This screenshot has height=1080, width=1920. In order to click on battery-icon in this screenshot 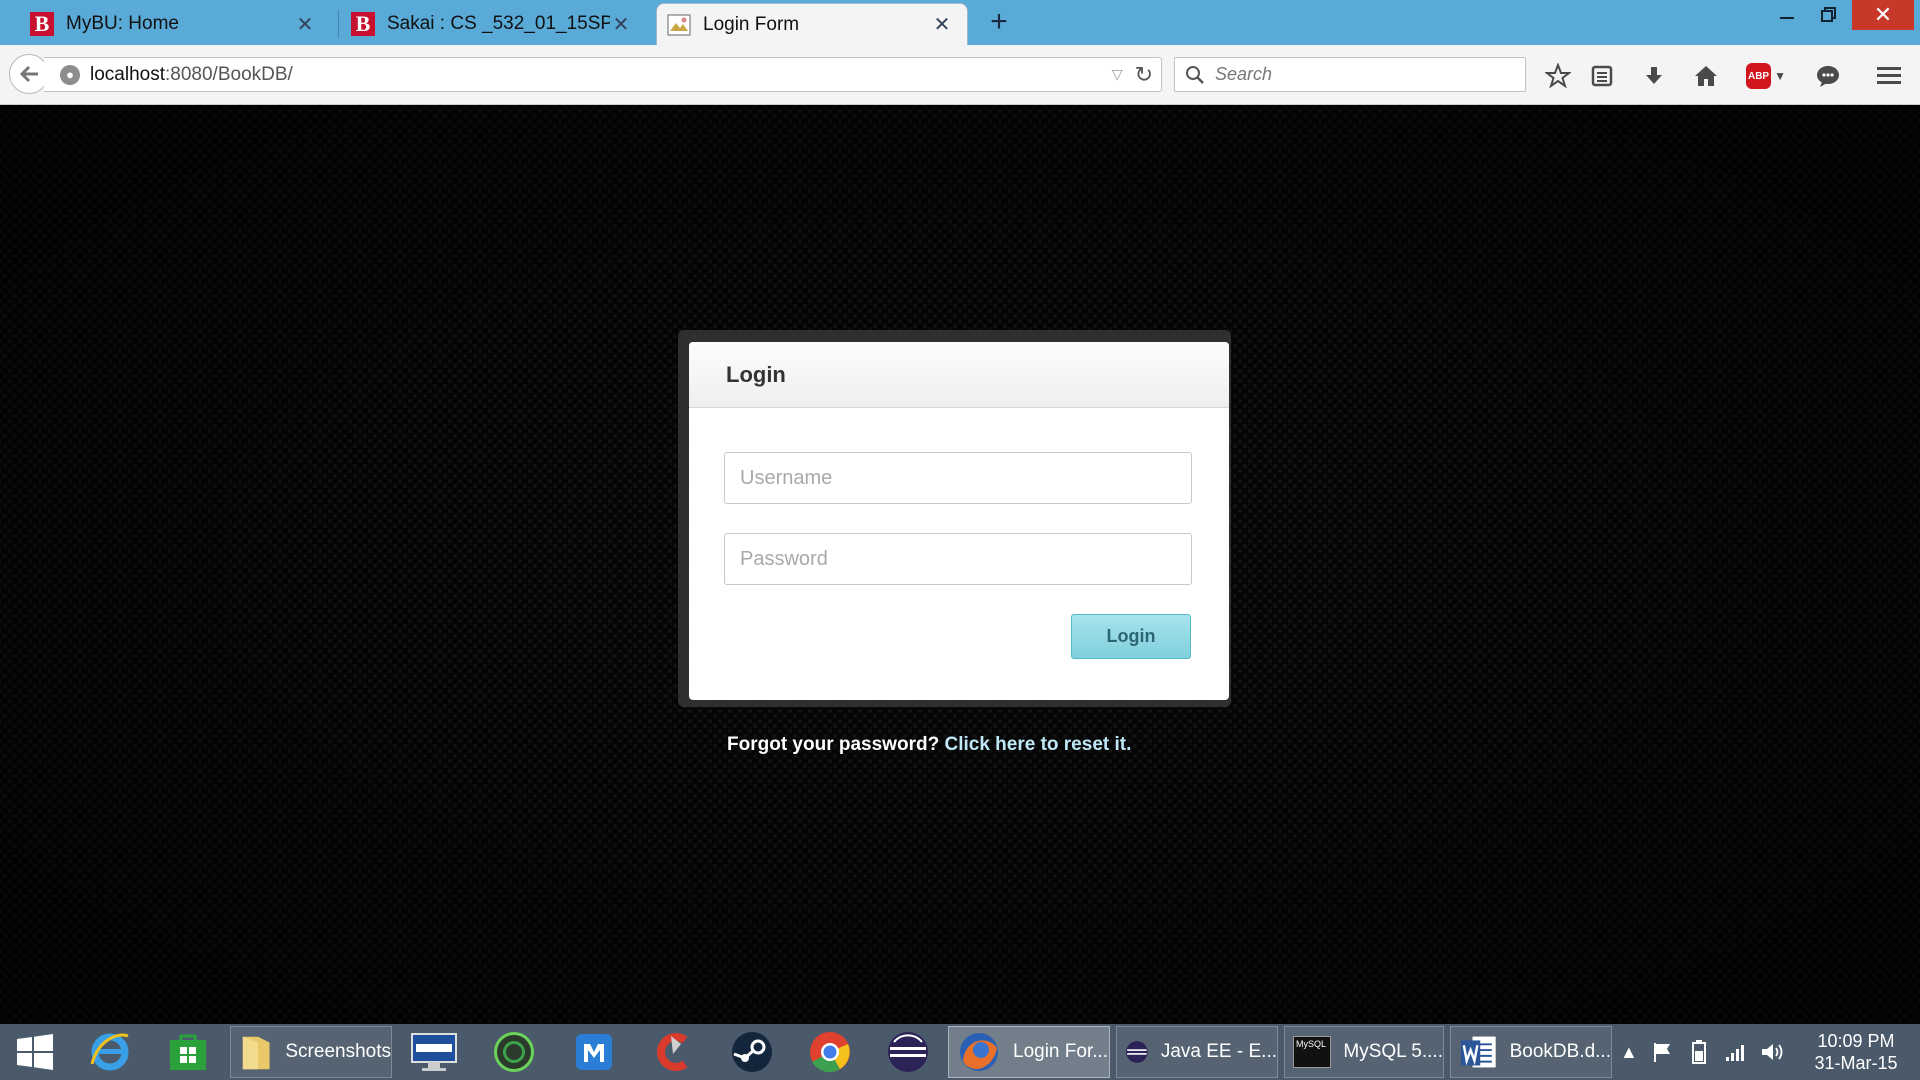, I will do `click(1699, 1052)`.